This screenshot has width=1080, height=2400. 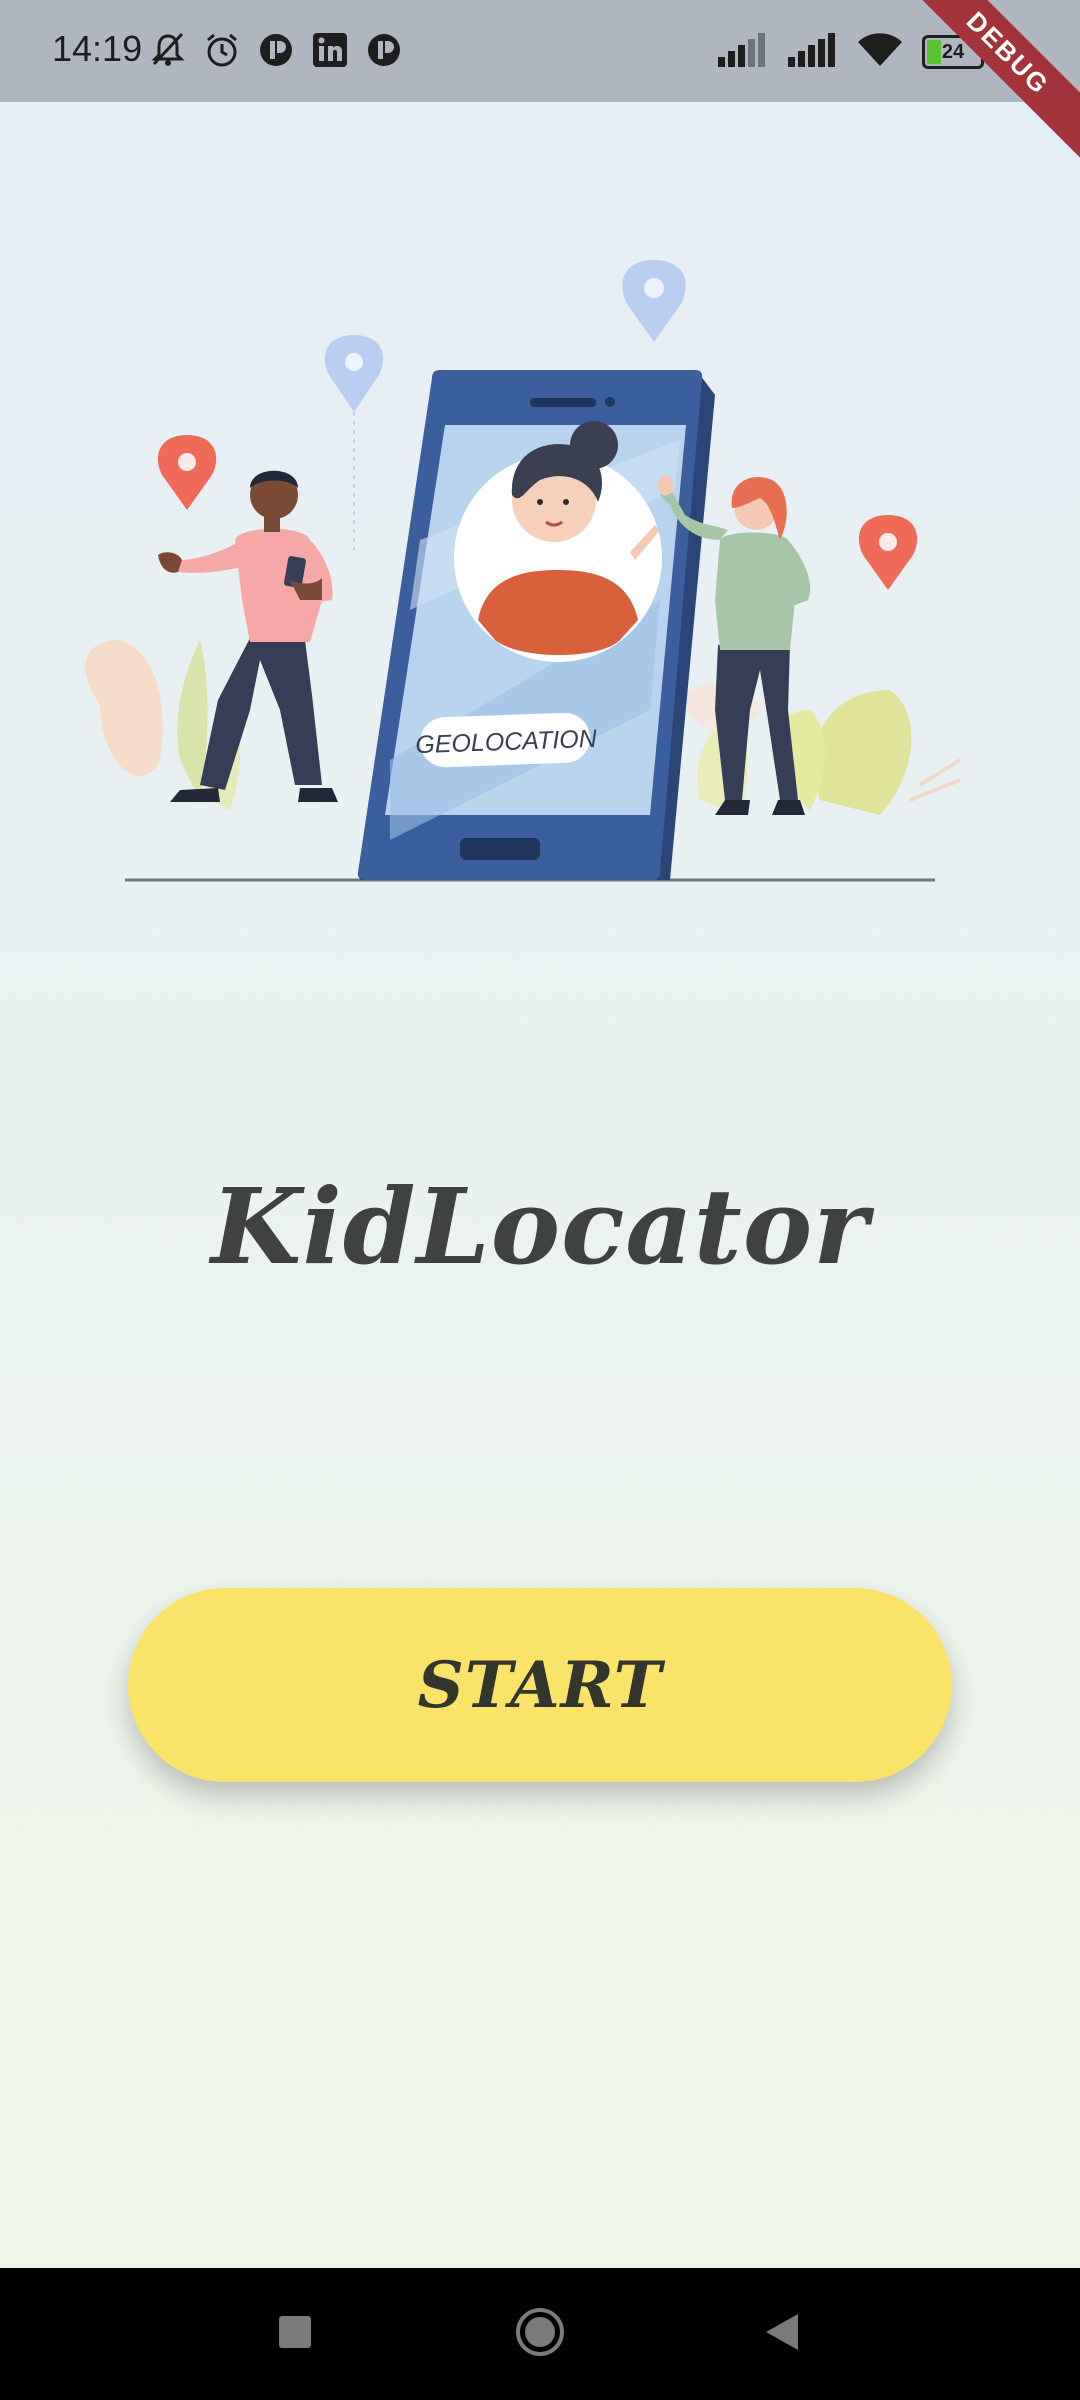 I want to click on status-time: 14:19, so click(x=97, y=48).